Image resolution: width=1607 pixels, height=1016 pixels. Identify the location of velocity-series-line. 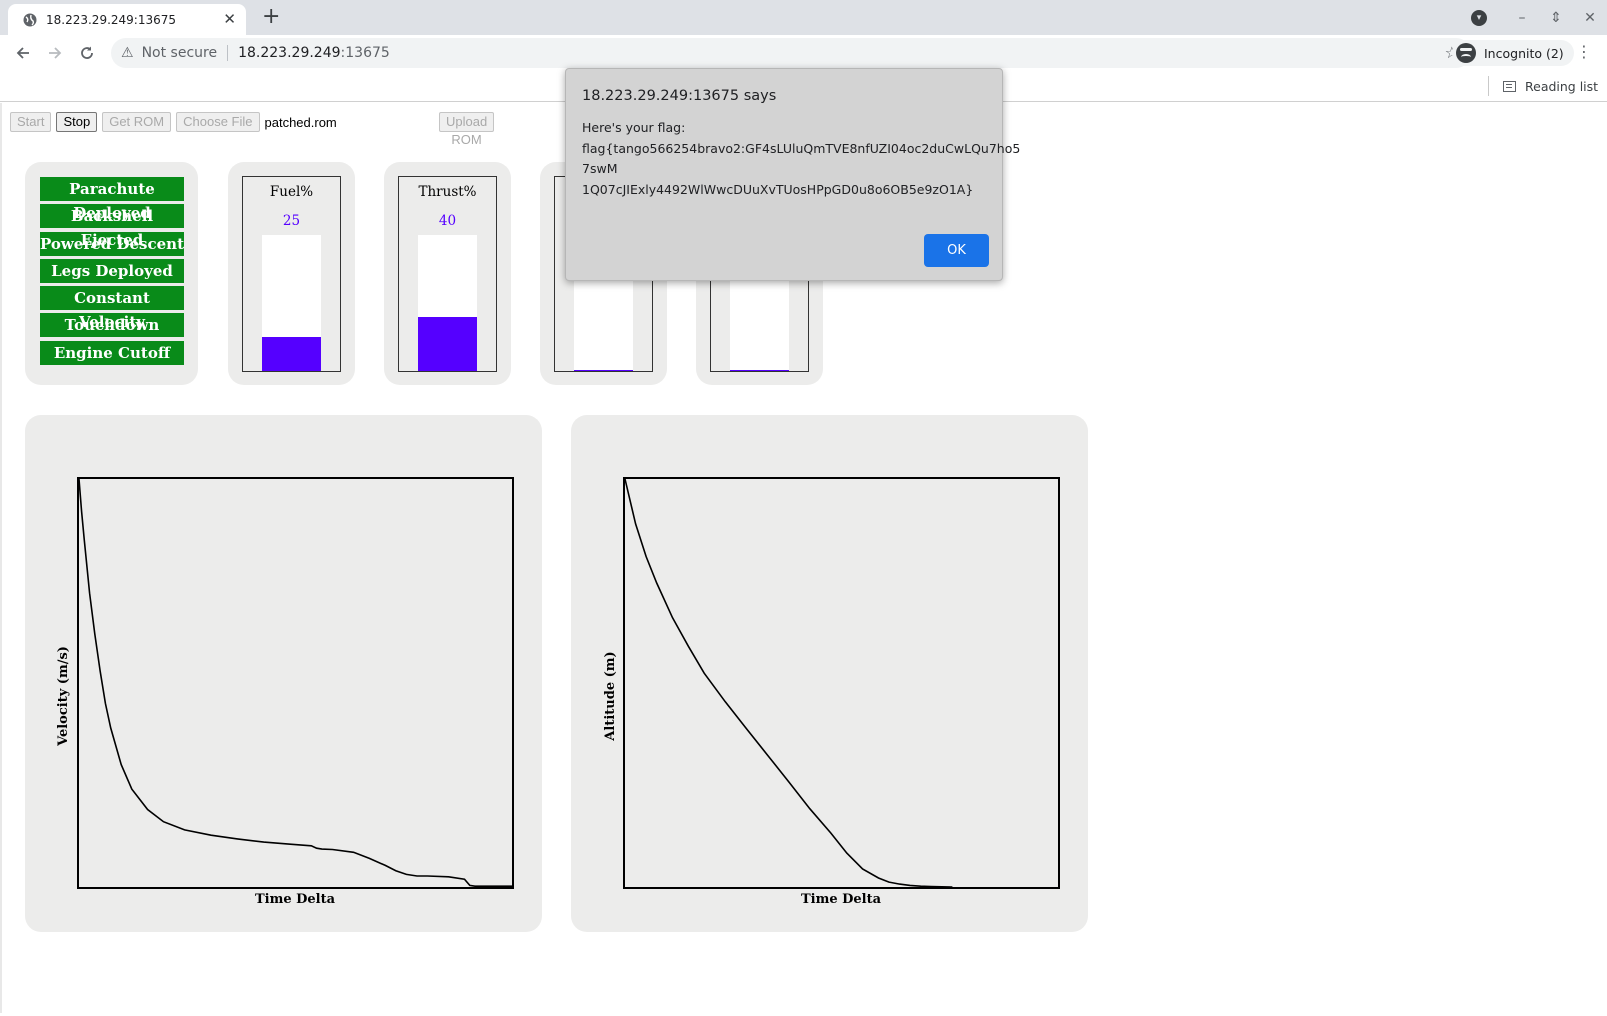
(295, 682).